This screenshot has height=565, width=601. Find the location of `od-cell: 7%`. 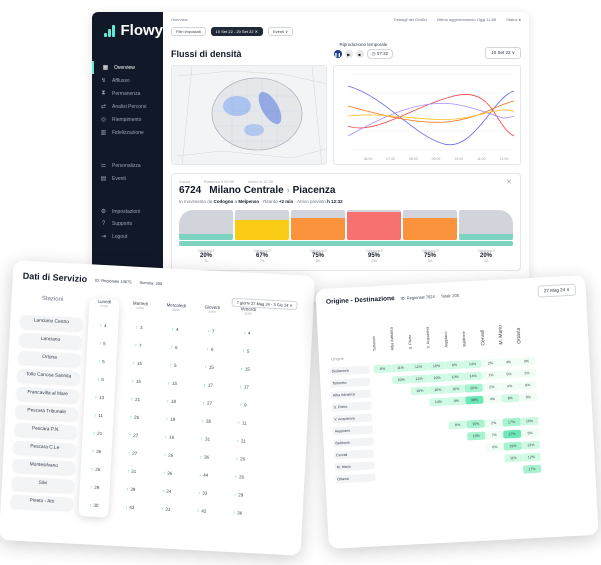

od-cell: 7% is located at coordinates (494, 435).